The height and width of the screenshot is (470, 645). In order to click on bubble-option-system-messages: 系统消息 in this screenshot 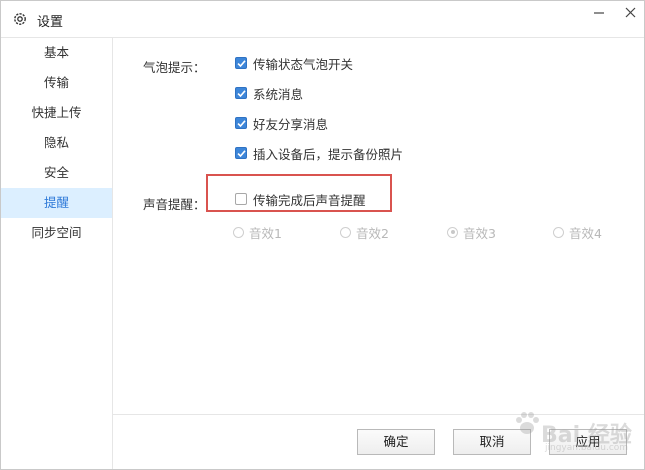, I will do `click(269, 93)`.